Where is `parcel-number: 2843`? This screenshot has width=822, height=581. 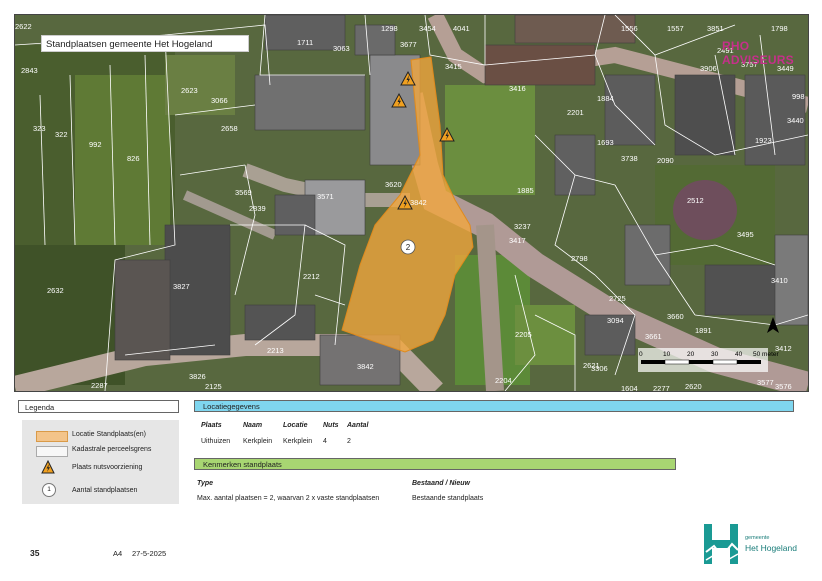 parcel-number: 2843 is located at coordinates (29, 70).